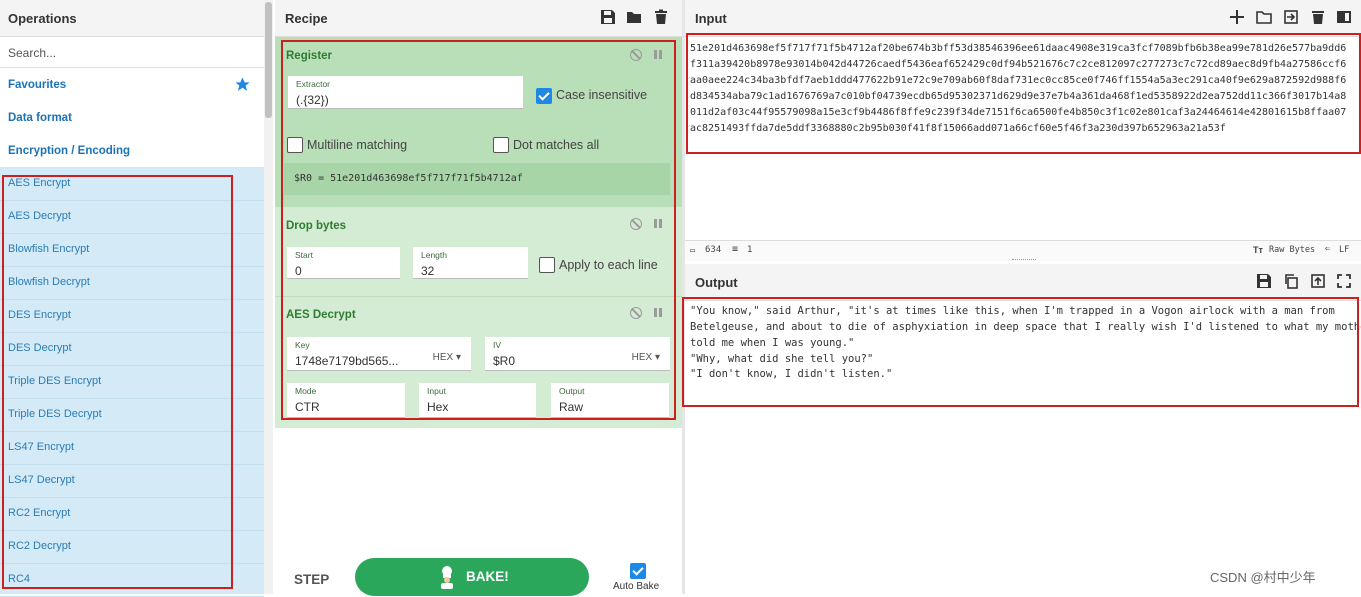 The image size is (1361, 597). Describe the element at coordinates (132, 283) in the screenshot. I see `op-blowfish-decrypt: Blowfish Decrypt` at that location.